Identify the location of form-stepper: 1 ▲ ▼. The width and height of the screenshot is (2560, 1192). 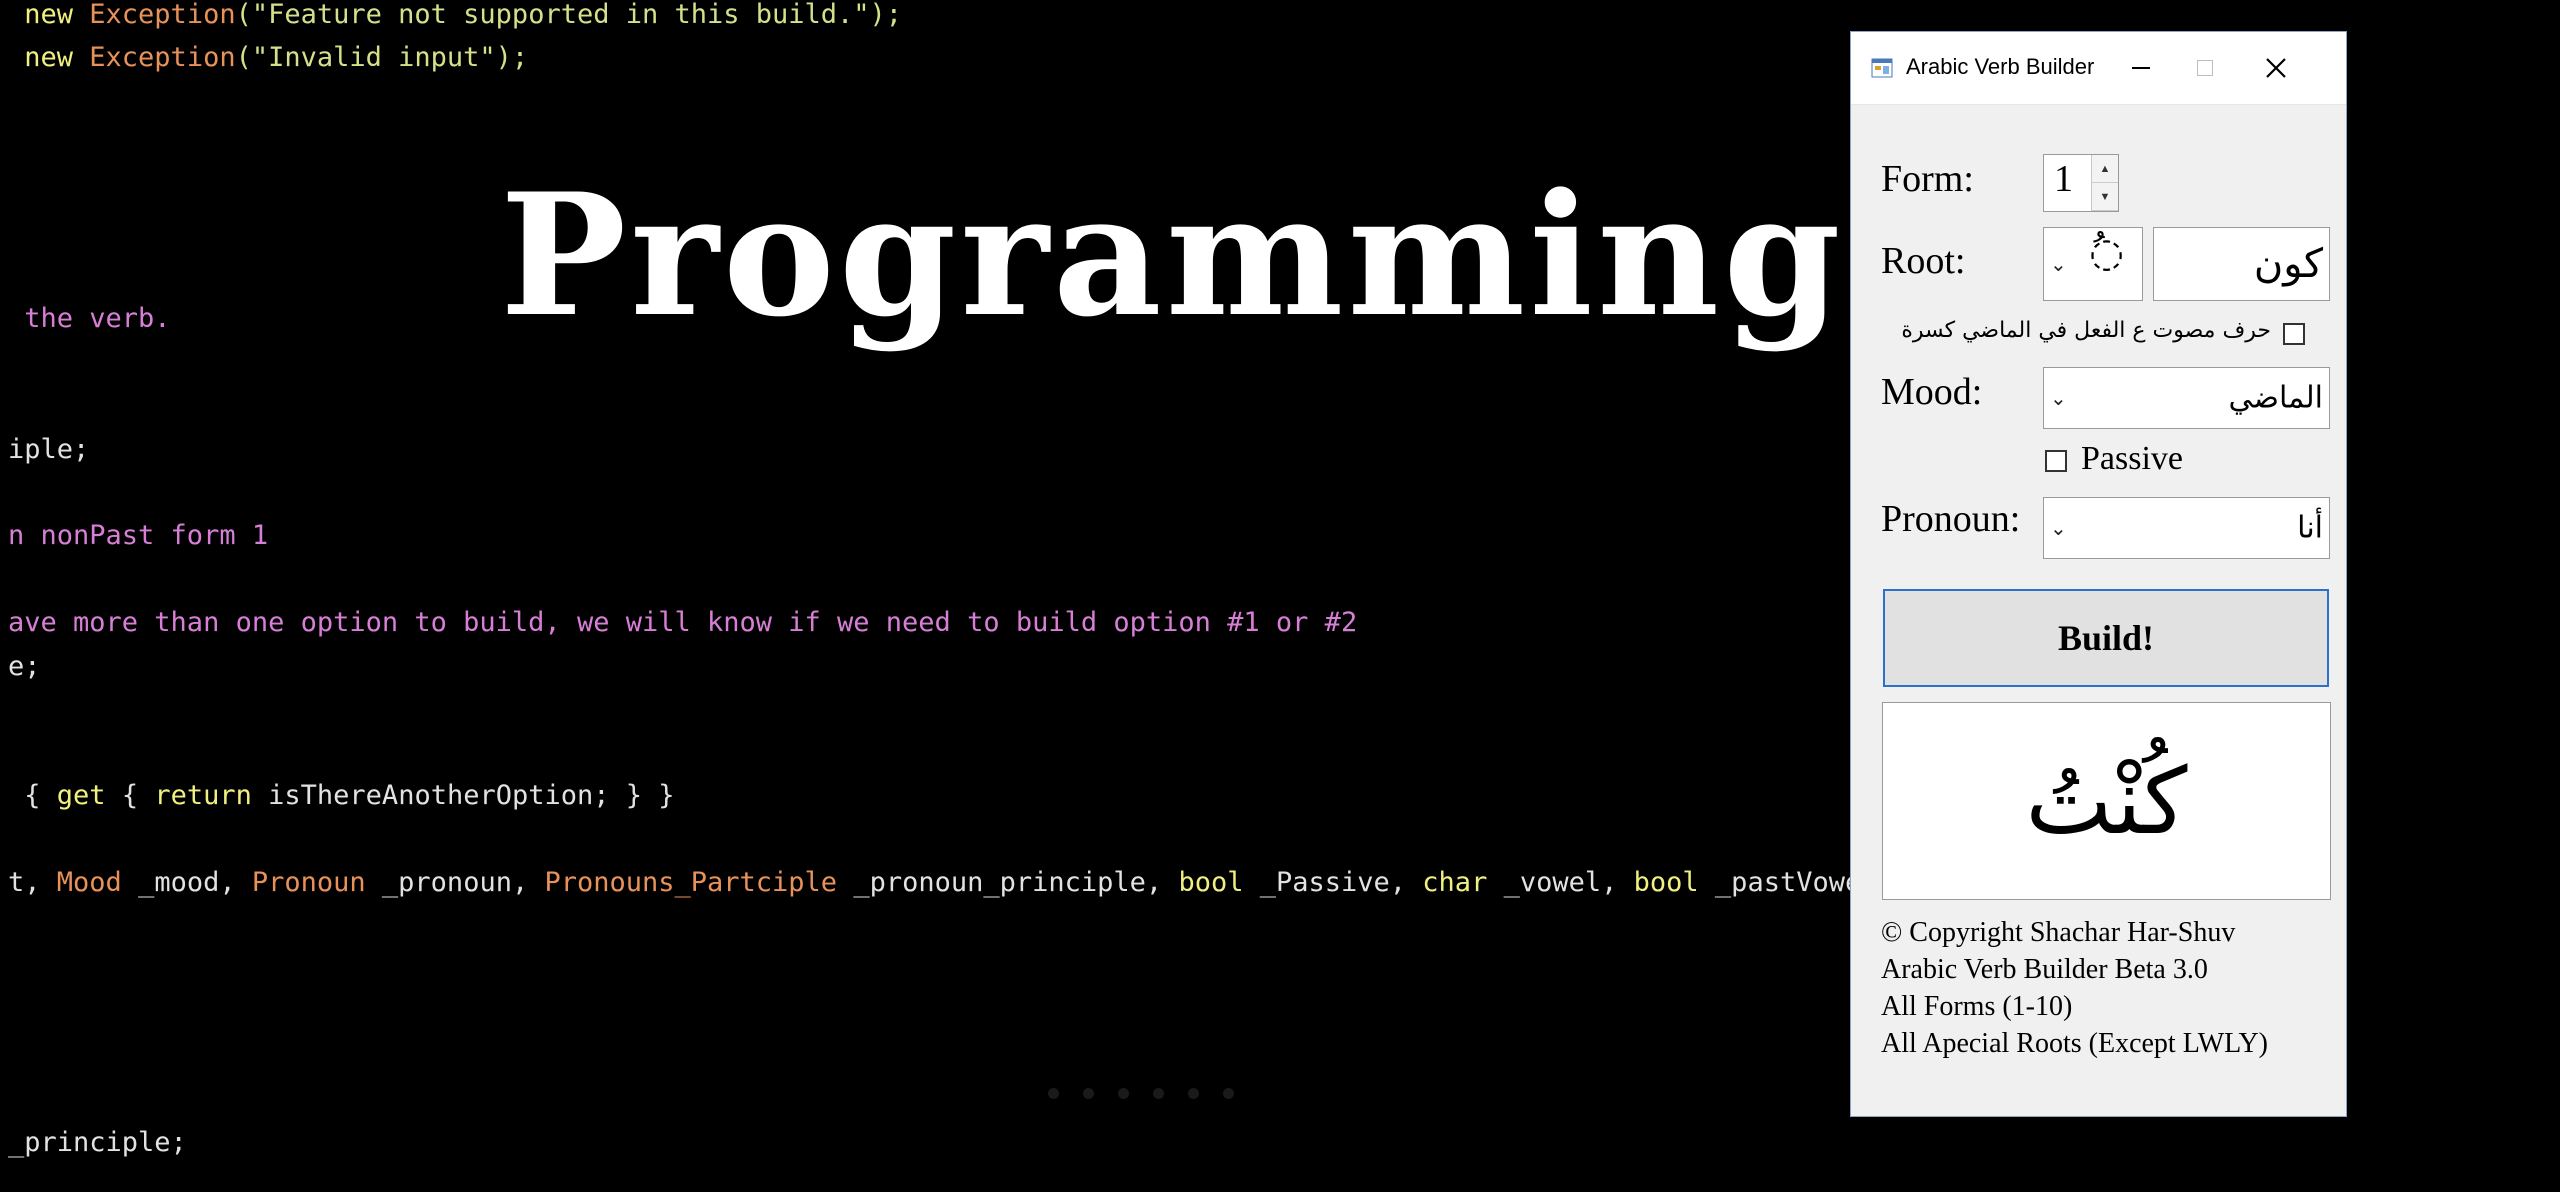
(2081, 183).